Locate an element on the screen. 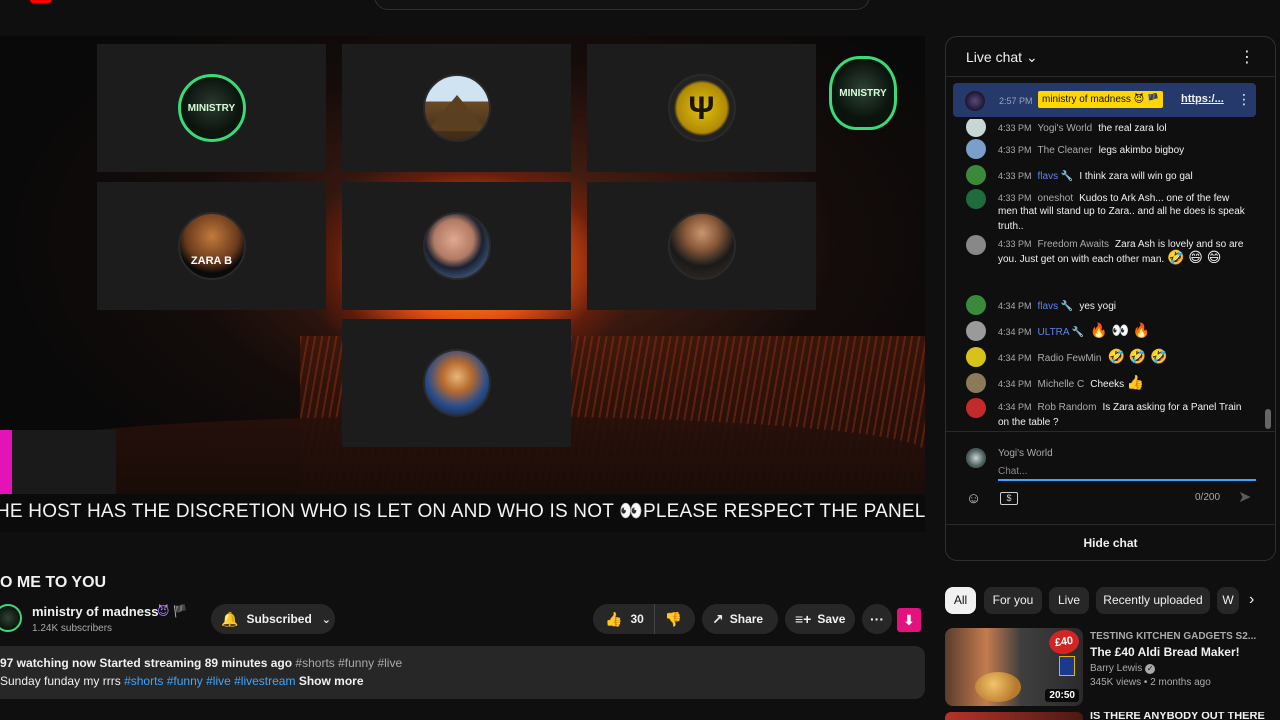  video-author: Barry Lewis ✓ is located at coordinates (1182, 668).